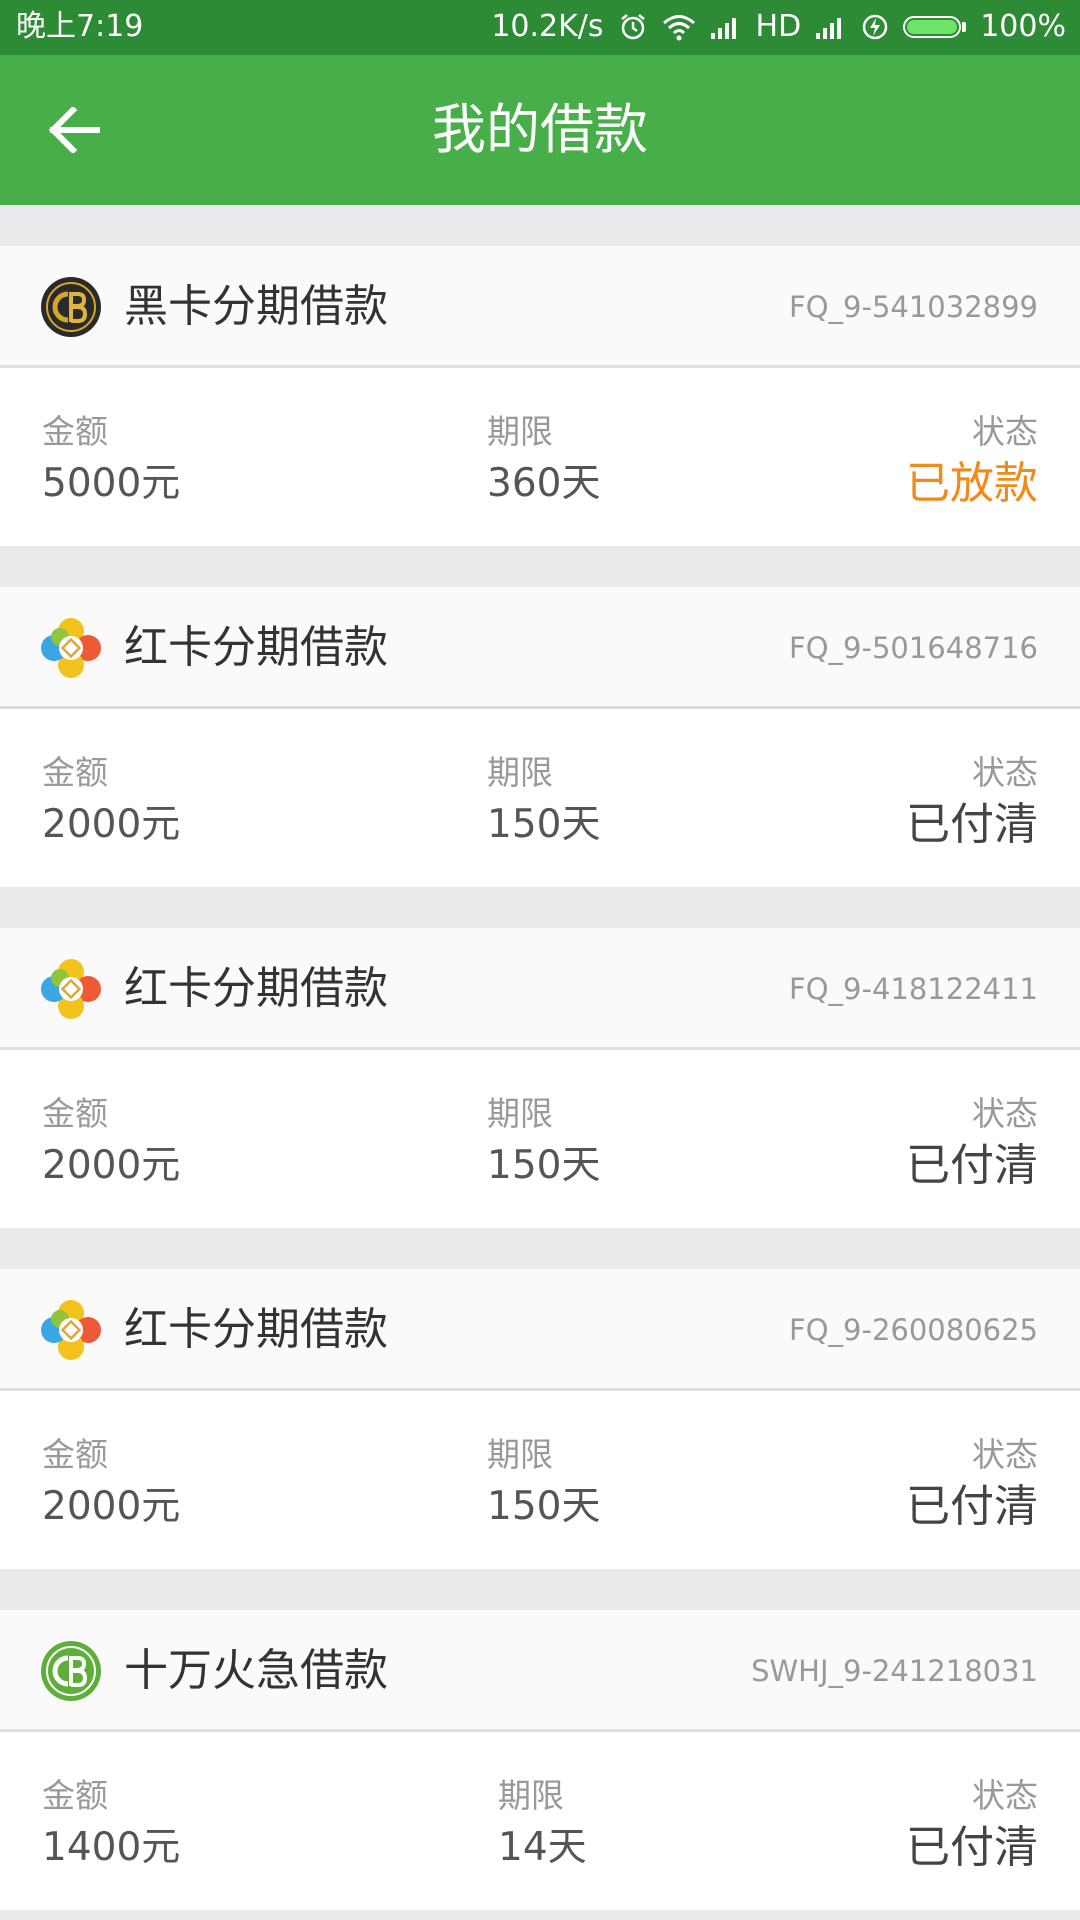 The width and height of the screenshot is (1080, 1920). Describe the element at coordinates (111, 460) in the screenshot. I see `loan-amount: 金额 5000元` at that location.